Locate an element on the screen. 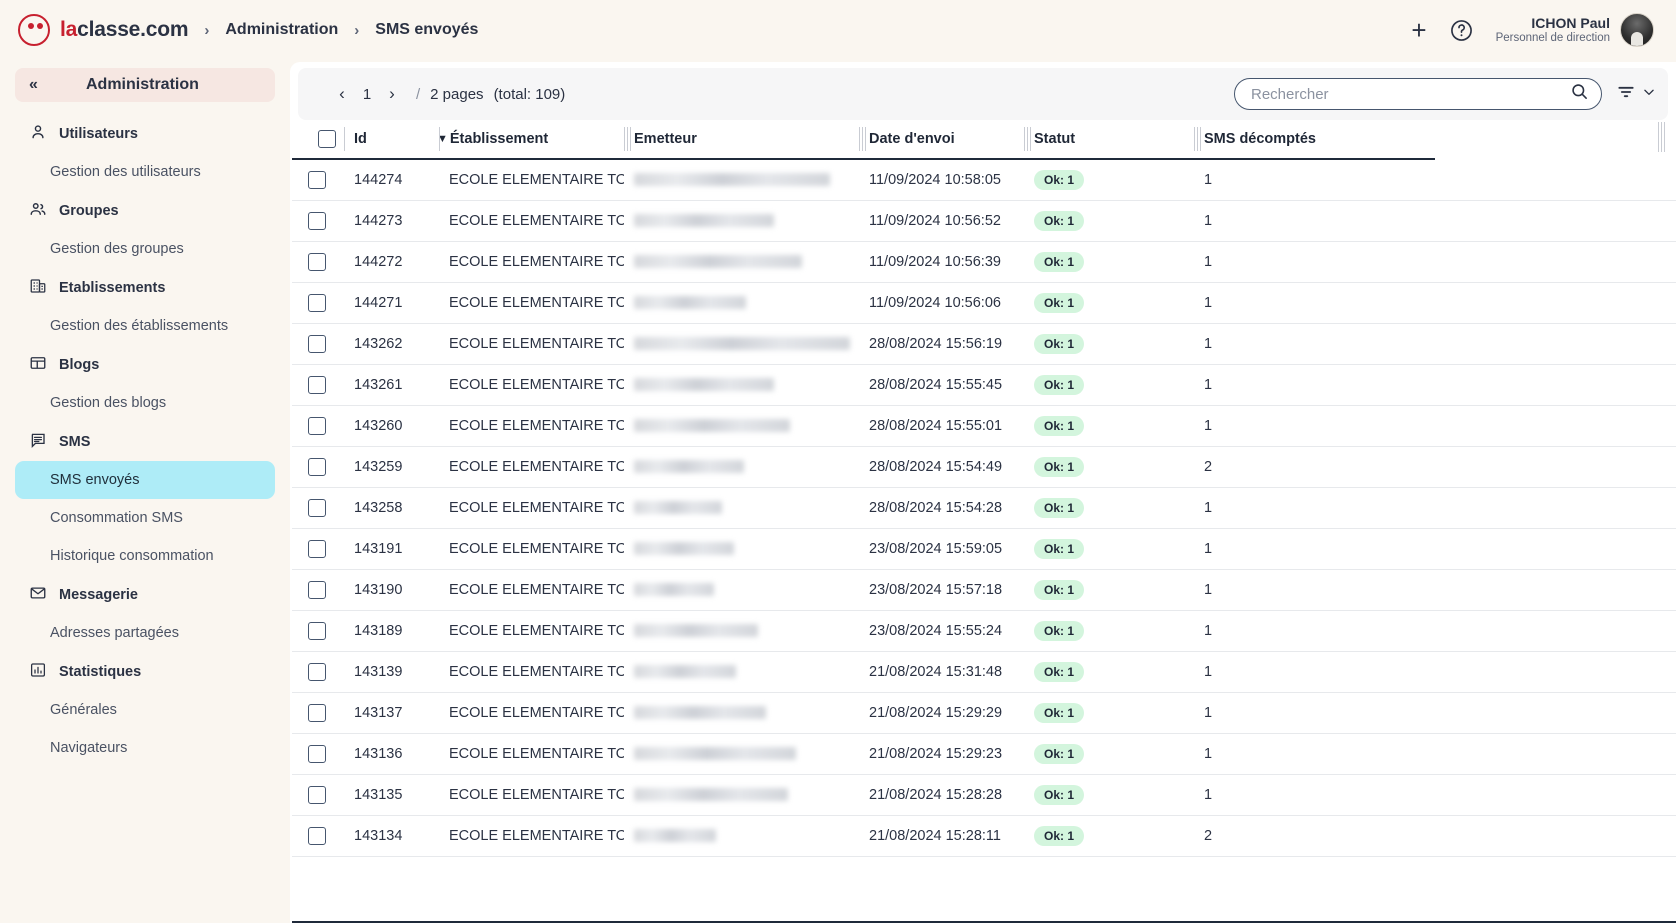 The width and height of the screenshot is (1676, 923). avatar is located at coordinates (1637, 30).